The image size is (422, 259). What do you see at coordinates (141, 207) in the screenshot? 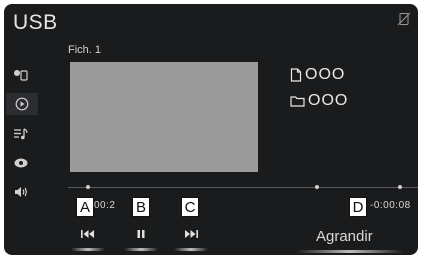
I see `callout-b: B` at bounding box center [141, 207].